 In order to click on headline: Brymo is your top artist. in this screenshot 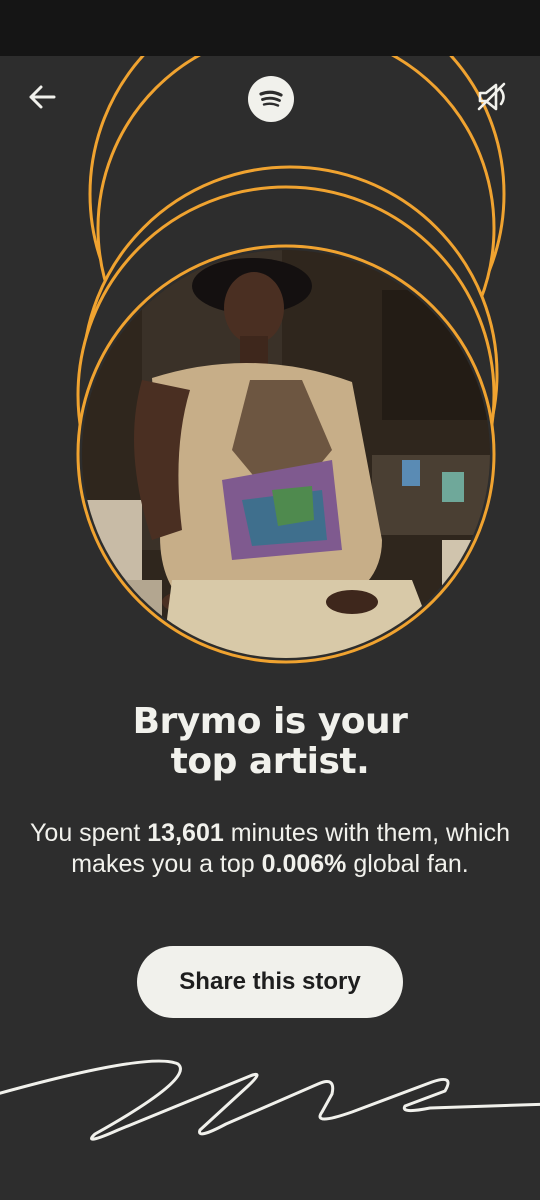, I will do `click(270, 742)`.